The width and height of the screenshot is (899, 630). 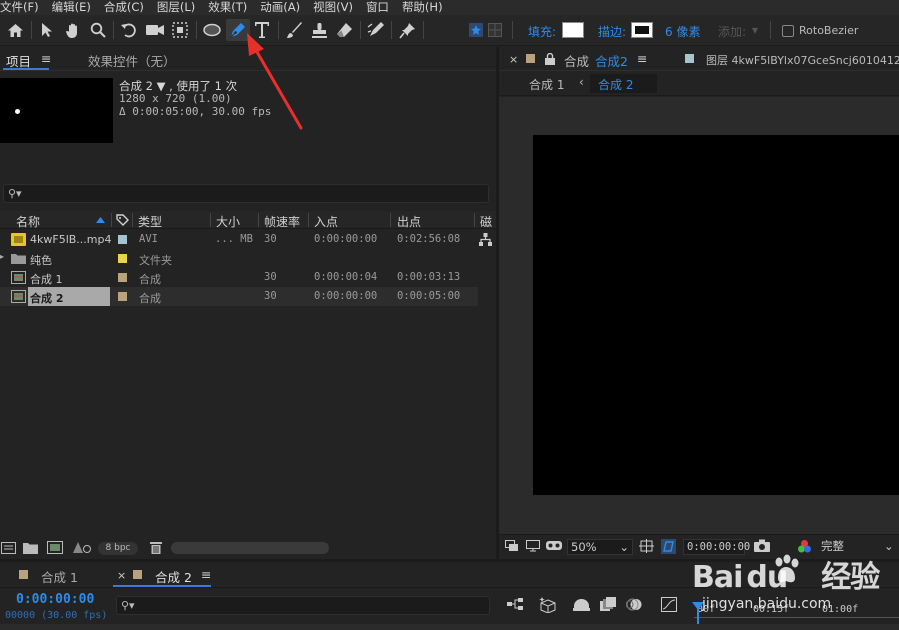 What do you see at coordinates (239, 277) in the screenshot?
I see `table-row: 合成 1 合成 30 0:00:00:04 0:00:03:13` at bounding box center [239, 277].